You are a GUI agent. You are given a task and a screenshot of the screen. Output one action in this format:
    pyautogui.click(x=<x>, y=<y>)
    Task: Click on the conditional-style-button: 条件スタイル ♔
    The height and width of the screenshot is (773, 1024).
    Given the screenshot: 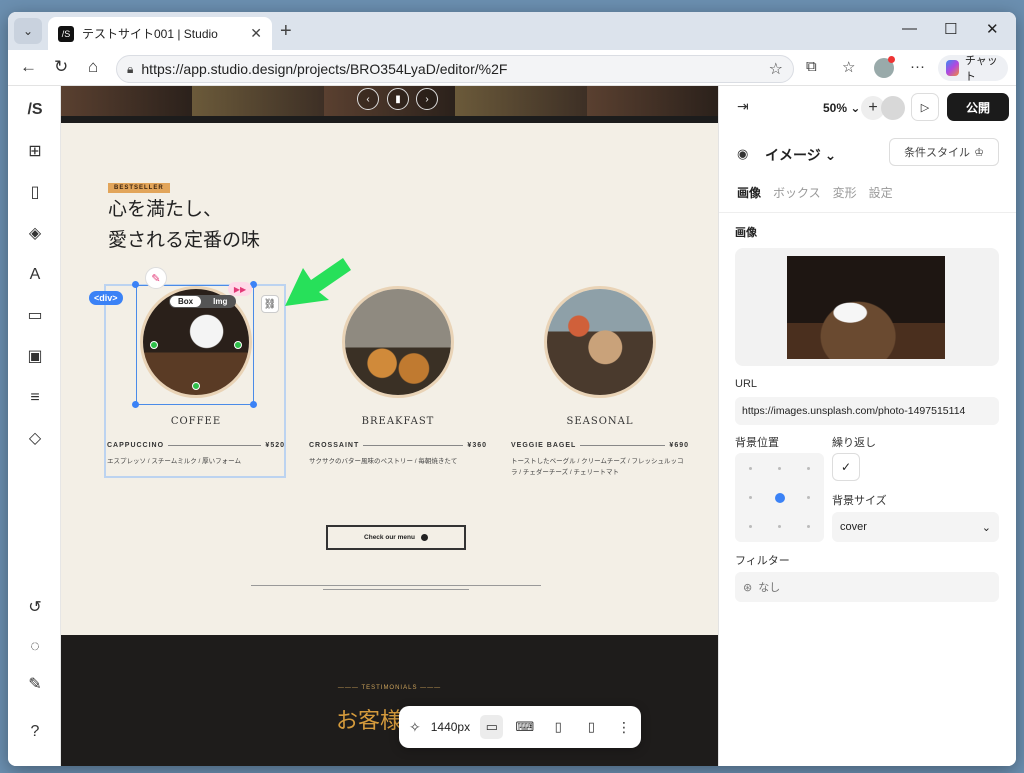 What is the action you would take?
    pyautogui.click(x=944, y=152)
    